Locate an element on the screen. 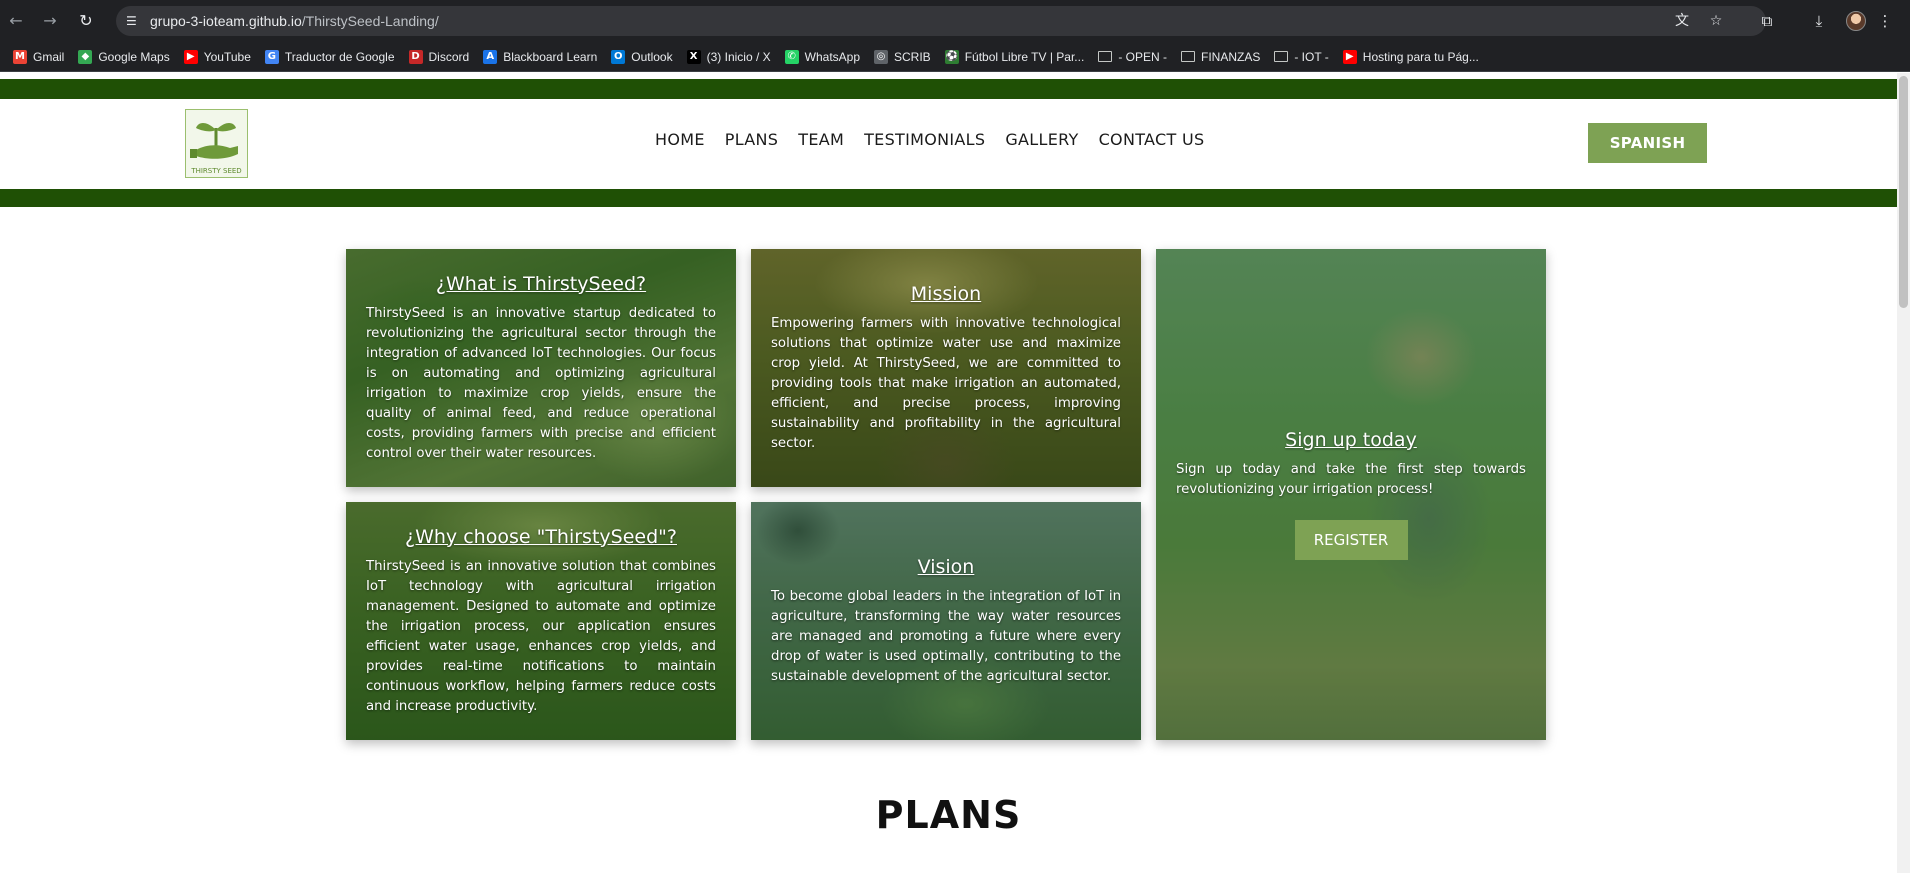 The height and width of the screenshot is (873, 1910). top-green-band is located at coordinates (948, 89).